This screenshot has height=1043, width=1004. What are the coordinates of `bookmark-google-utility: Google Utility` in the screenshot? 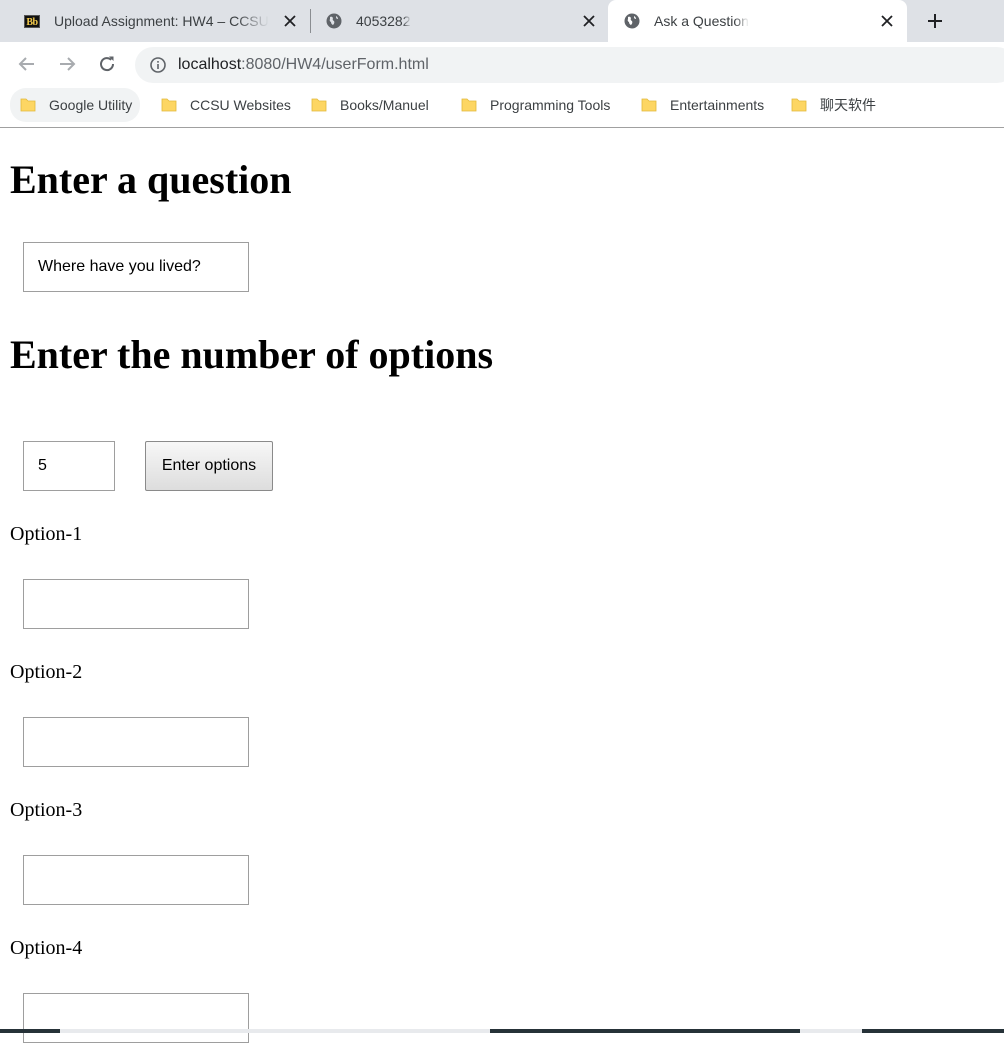 It's located at (75, 105).